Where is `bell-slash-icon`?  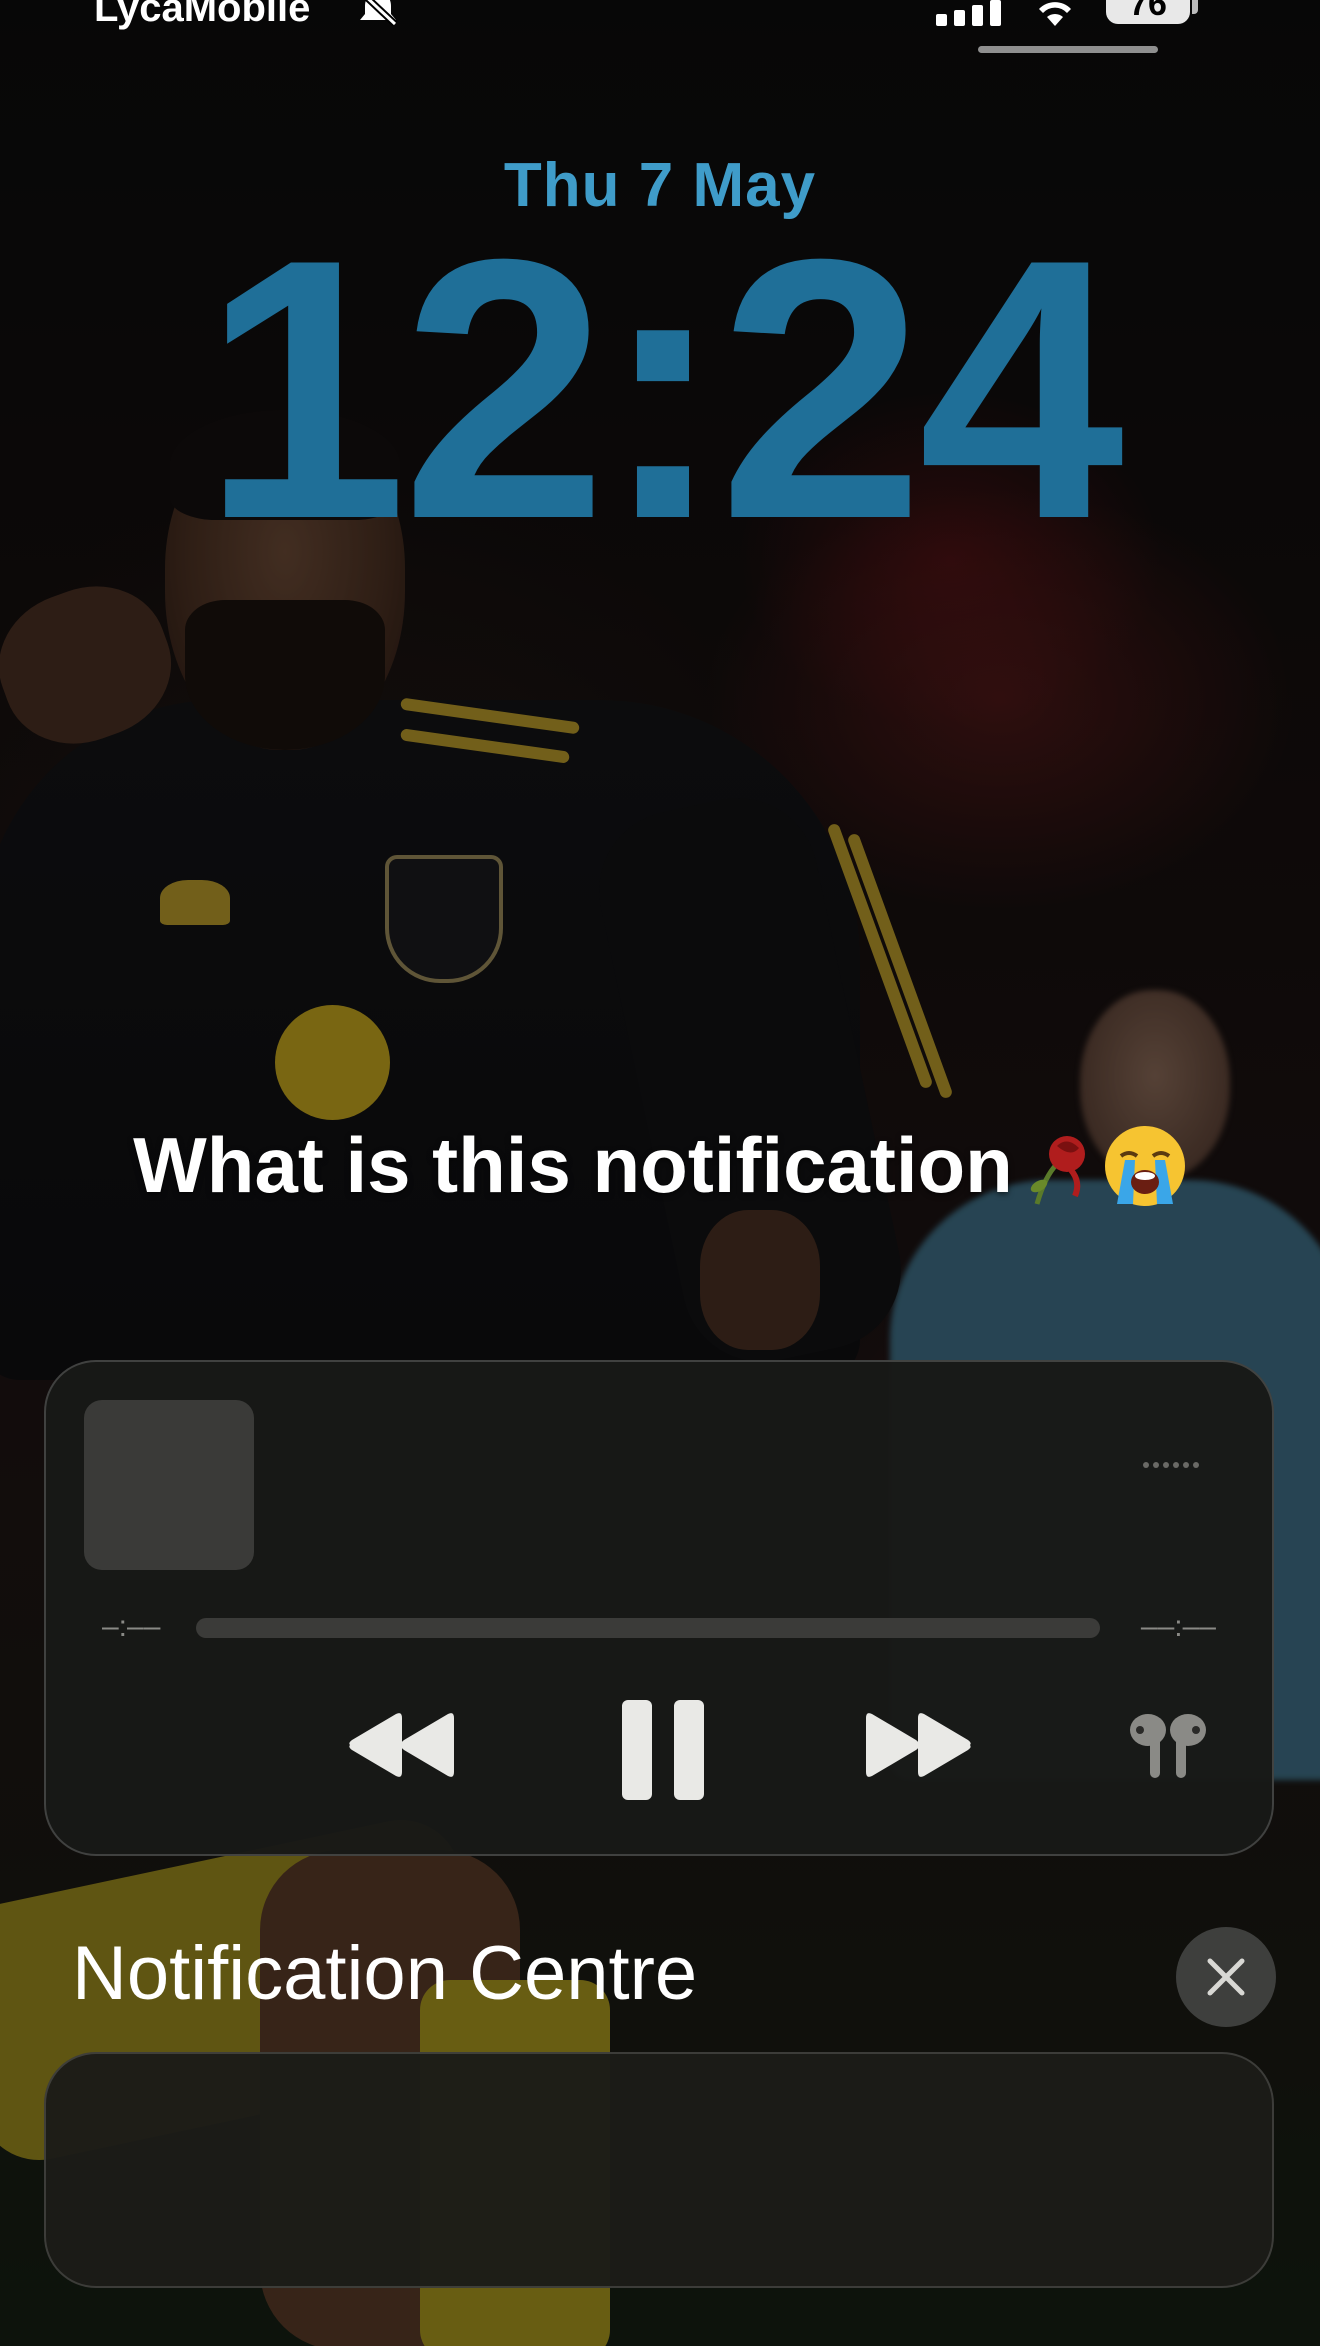 bell-slash-icon is located at coordinates (379, 13).